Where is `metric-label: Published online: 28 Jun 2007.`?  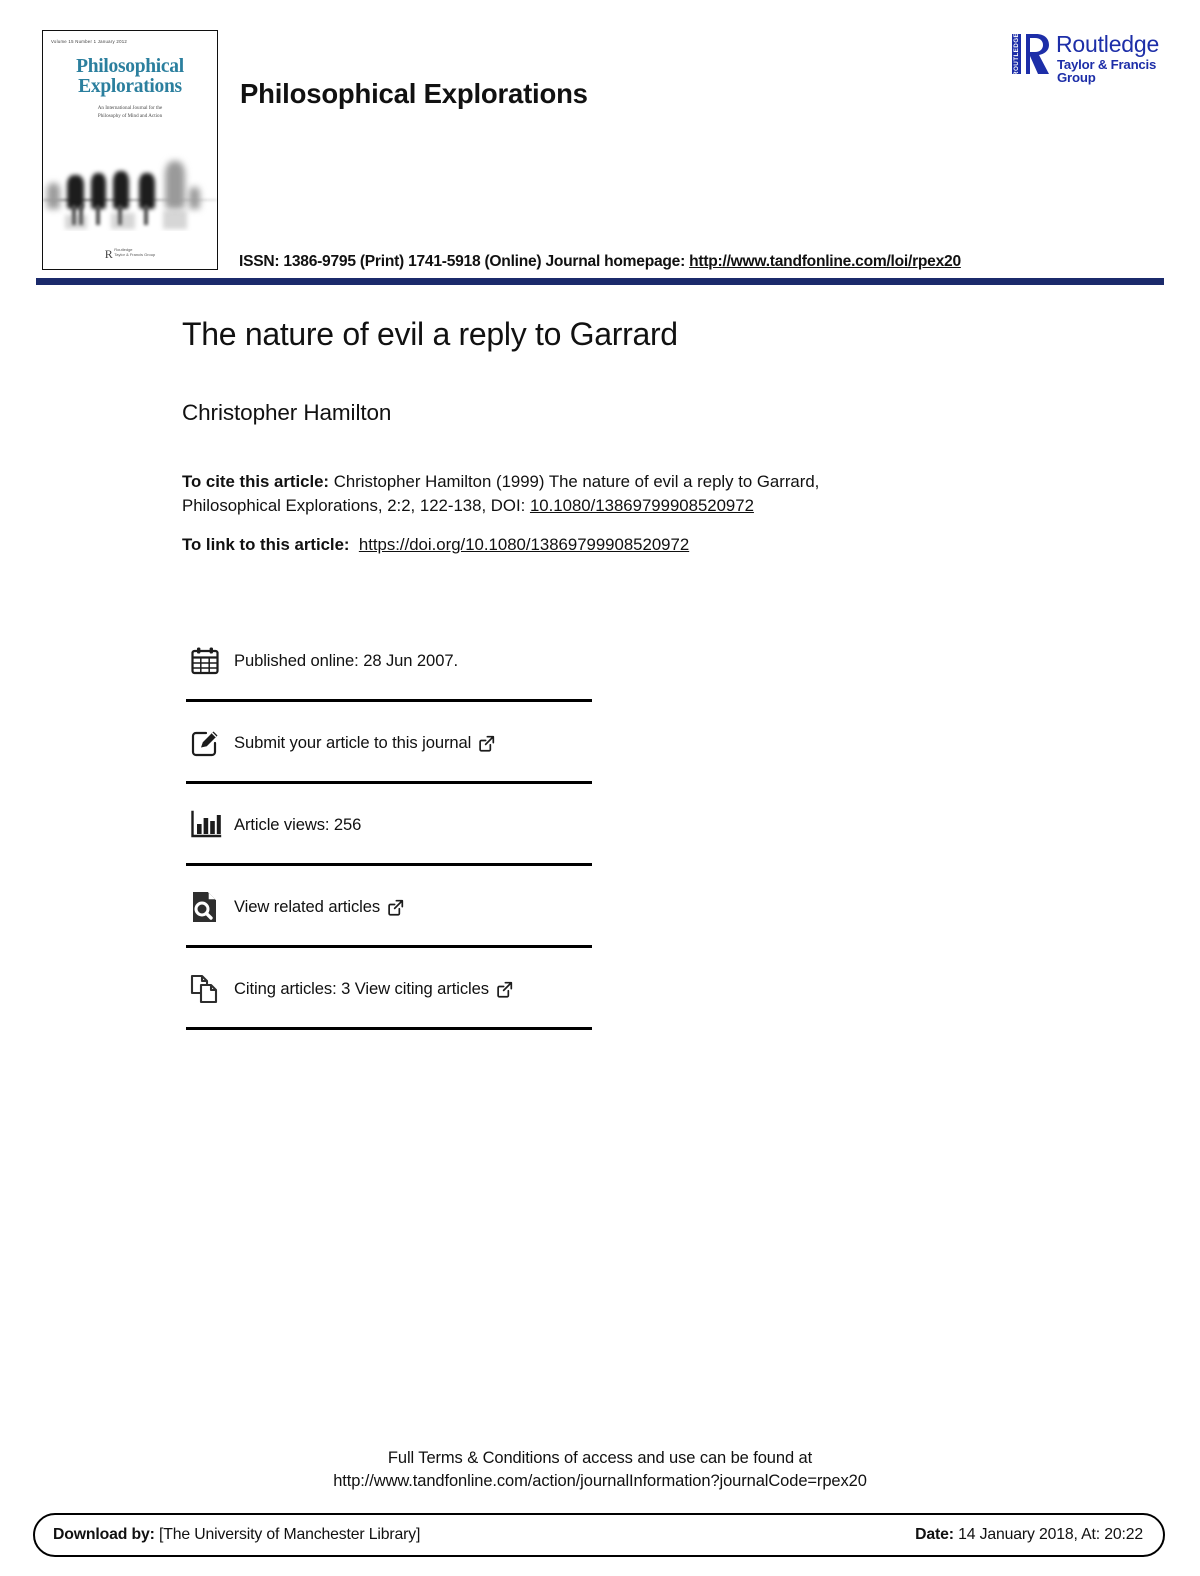 metric-label: Published online: 28 Jun 2007. is located at coordinates (346, 661).